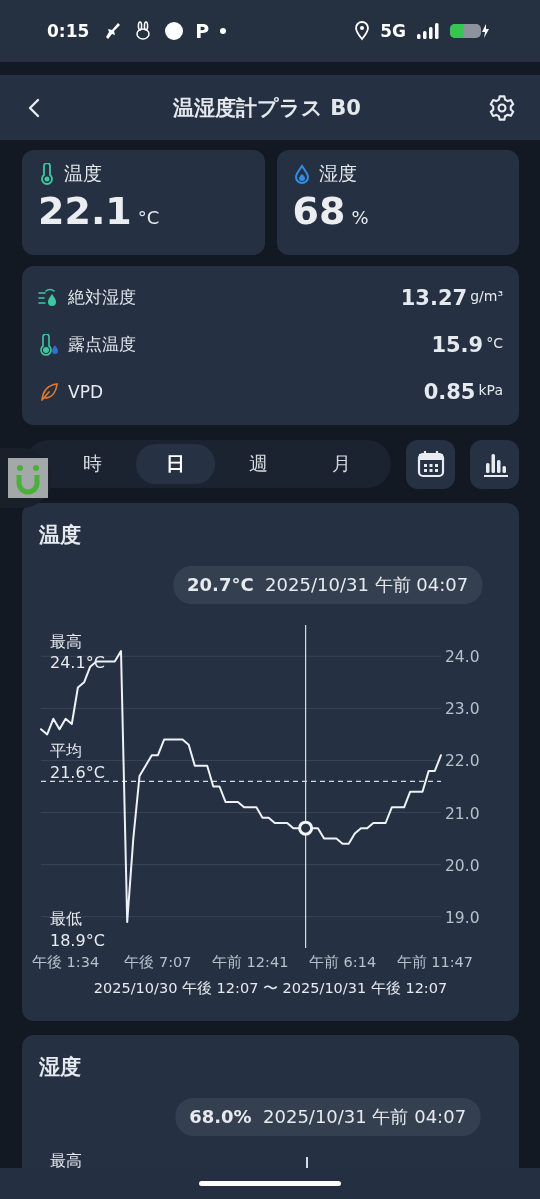 The image size is (540, 1199). What do you see at coordinates (393, 31) in the screenshot?
I see `network-type: 5G` at bounding box center [393, 31].